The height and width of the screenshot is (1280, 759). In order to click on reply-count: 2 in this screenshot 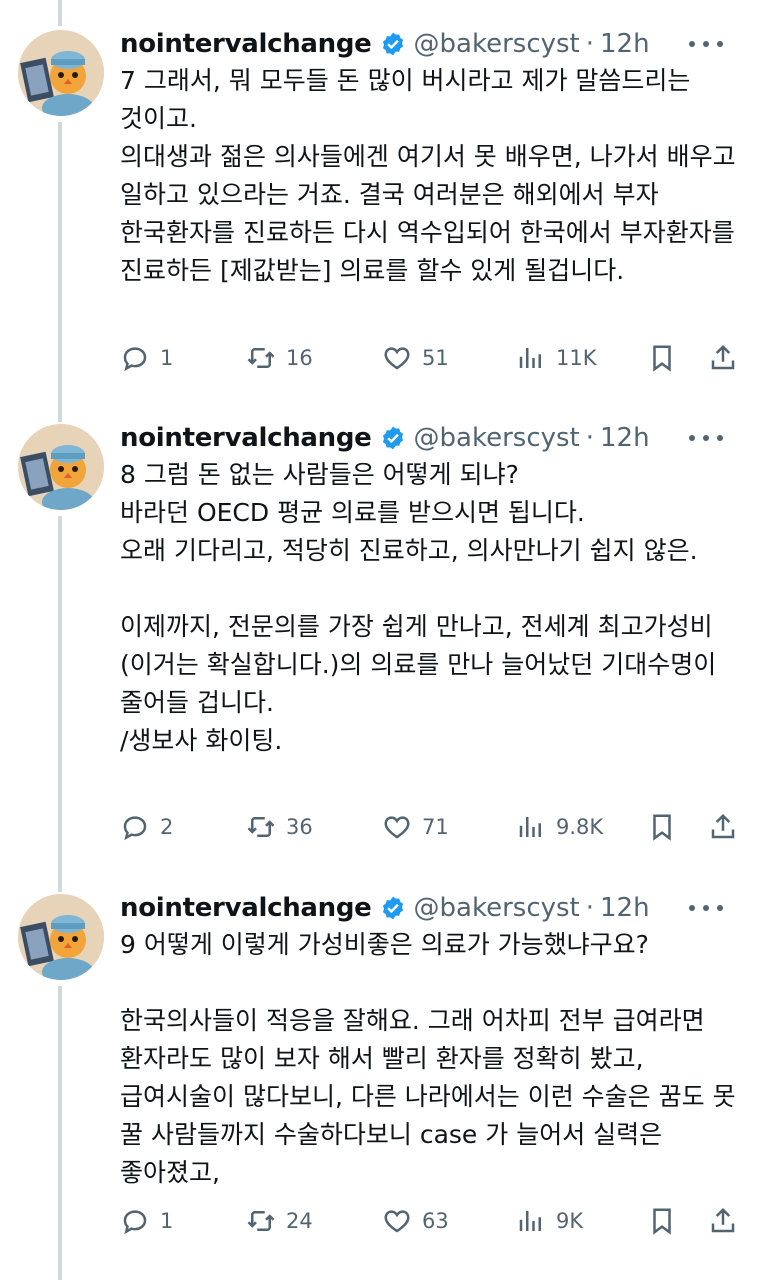, I will do `click(167, 827)`.